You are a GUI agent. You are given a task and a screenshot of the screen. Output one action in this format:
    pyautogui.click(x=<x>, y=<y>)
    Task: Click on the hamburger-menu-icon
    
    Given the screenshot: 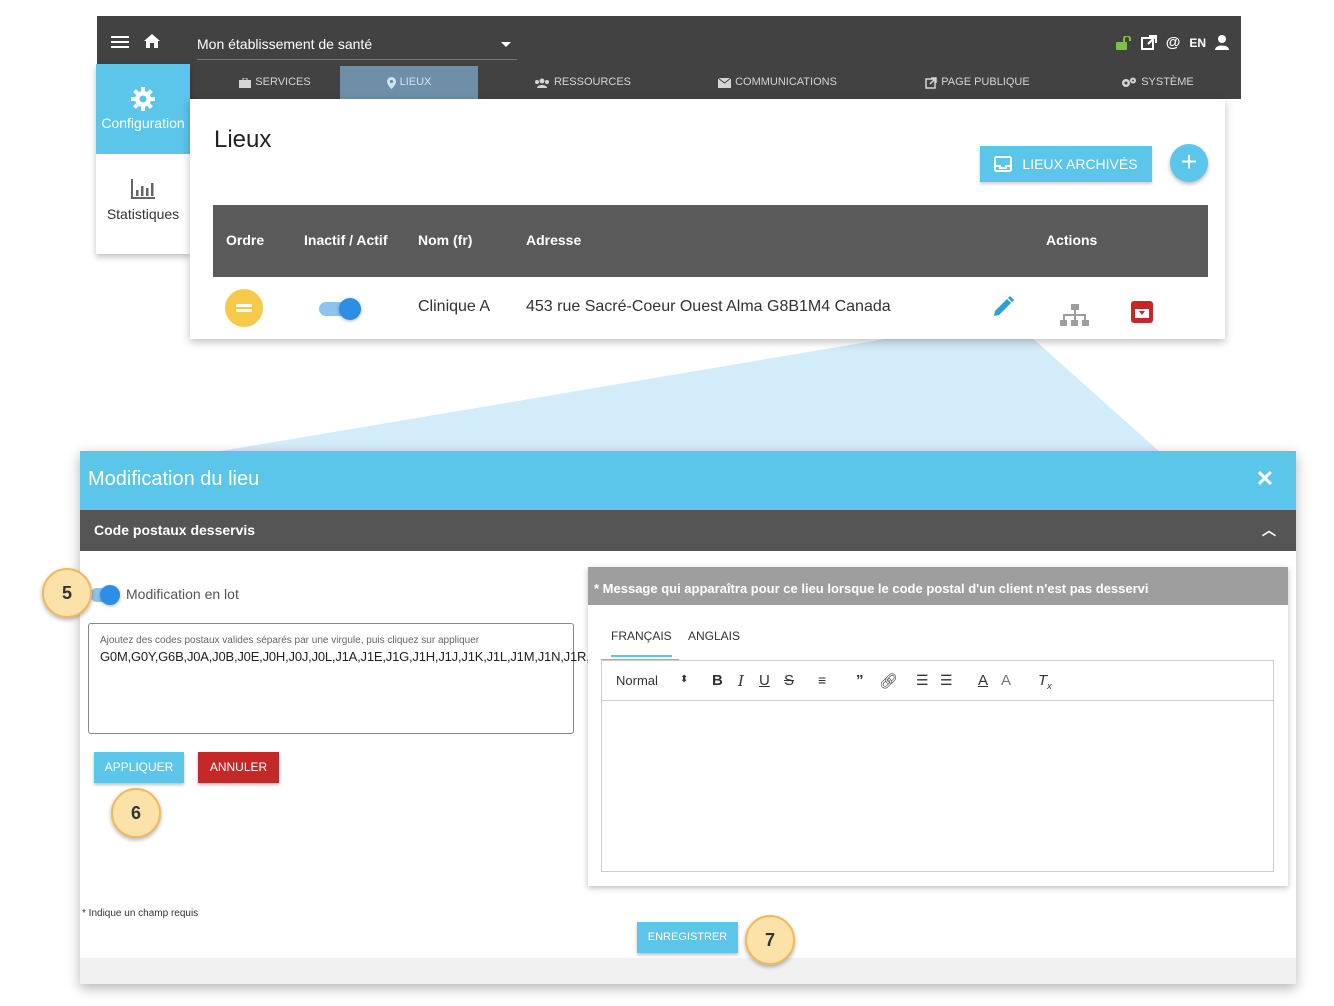 What is the action you would take?
    pyautogui.click(x=120, y=42)
    